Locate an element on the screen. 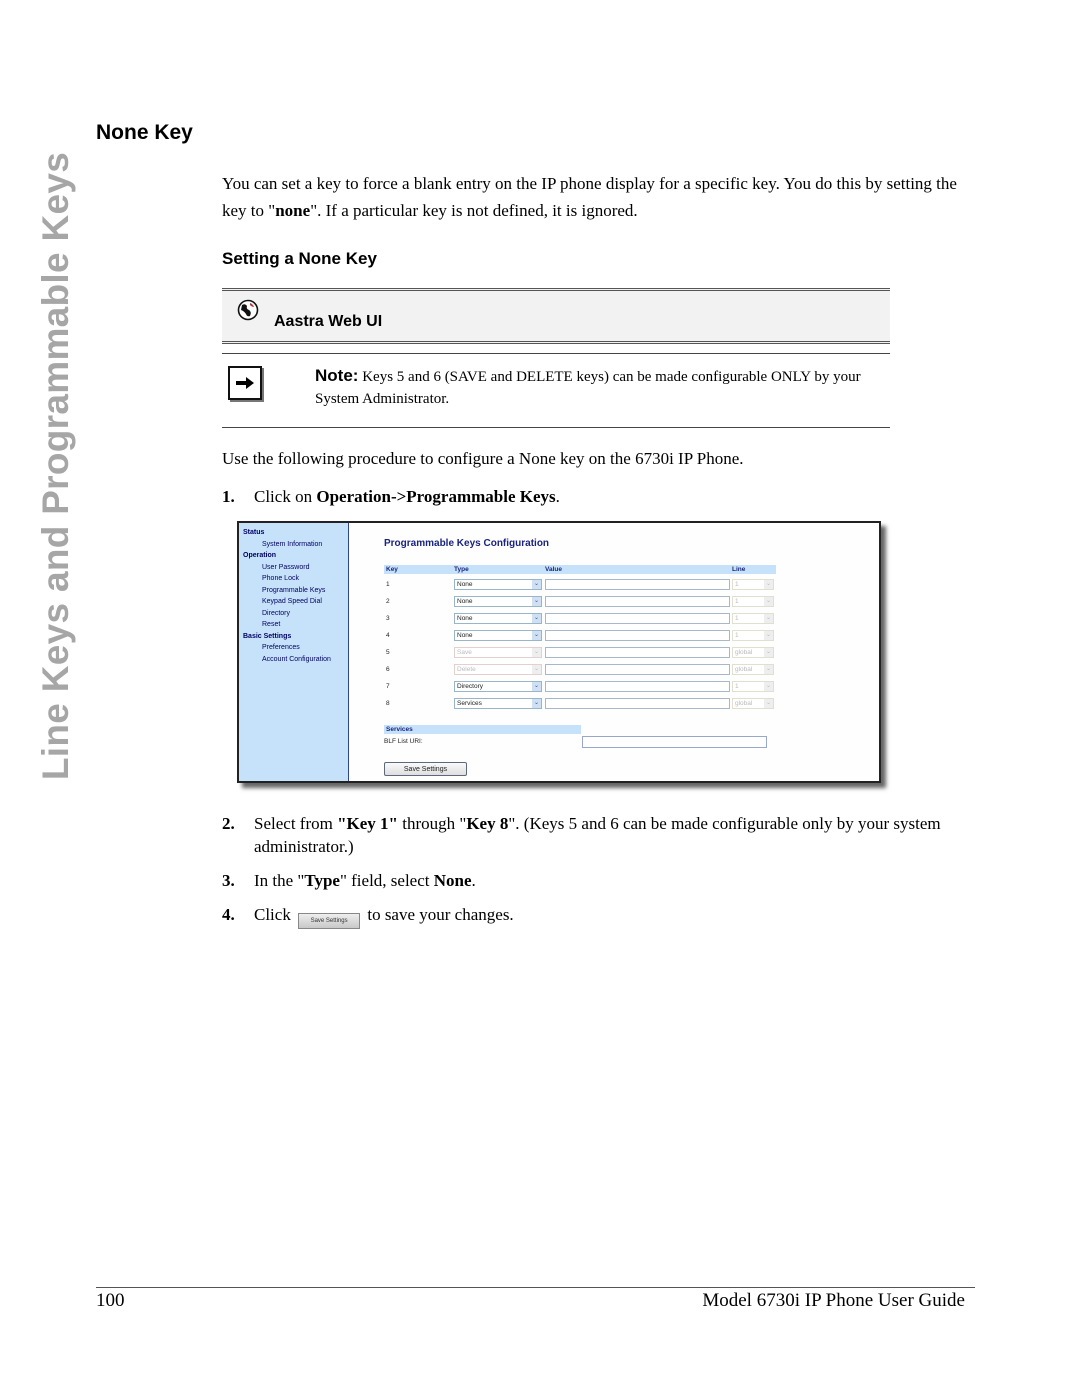  key-number: 2 is located at coordinates (388, 601).